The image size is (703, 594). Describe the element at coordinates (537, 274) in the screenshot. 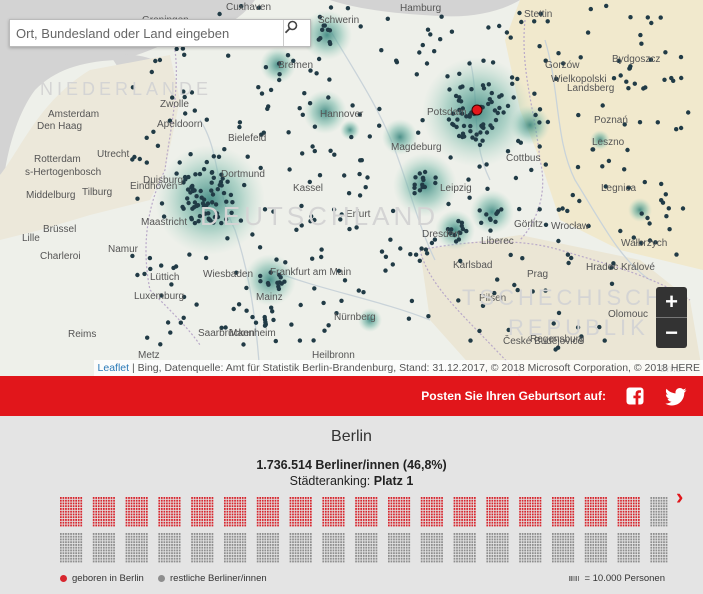

I see `city-label: Prag` at that location.